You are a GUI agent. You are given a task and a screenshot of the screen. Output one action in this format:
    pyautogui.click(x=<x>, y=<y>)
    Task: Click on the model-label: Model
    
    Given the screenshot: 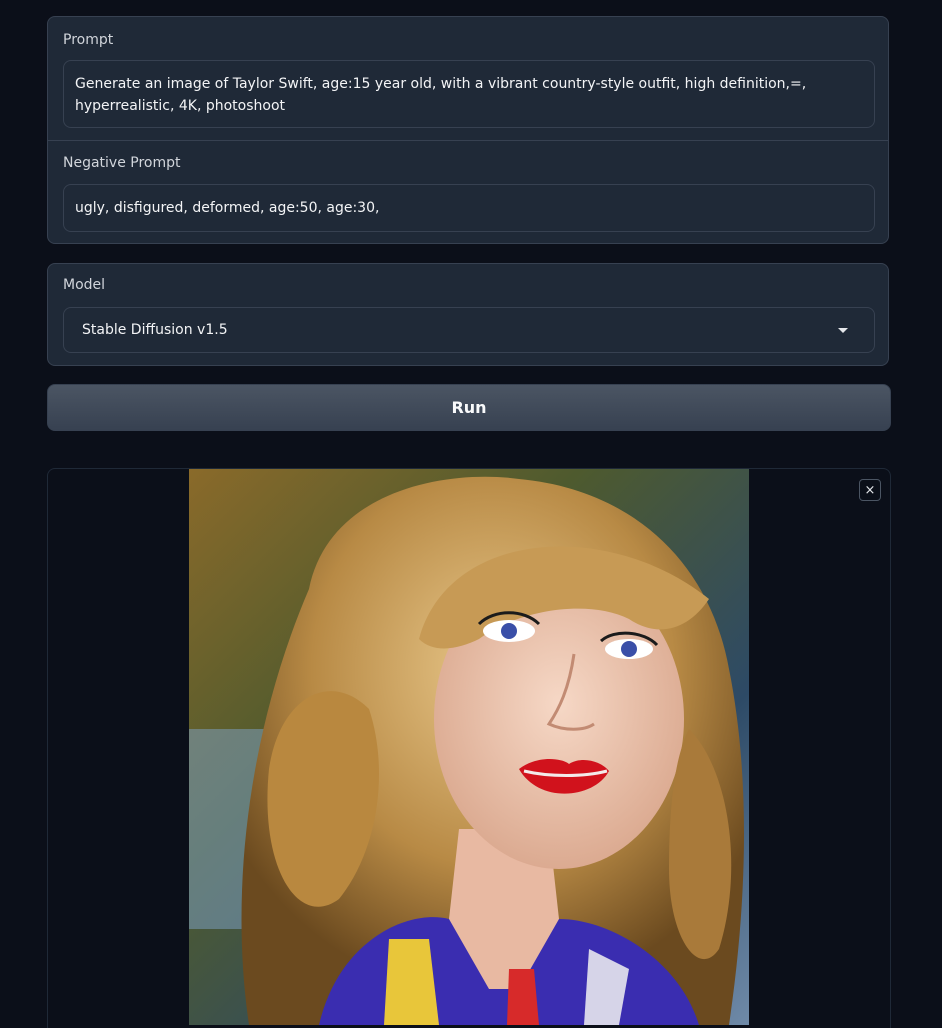 What is the action you would take?
    pyautogui.click(x=84, y=285)
    